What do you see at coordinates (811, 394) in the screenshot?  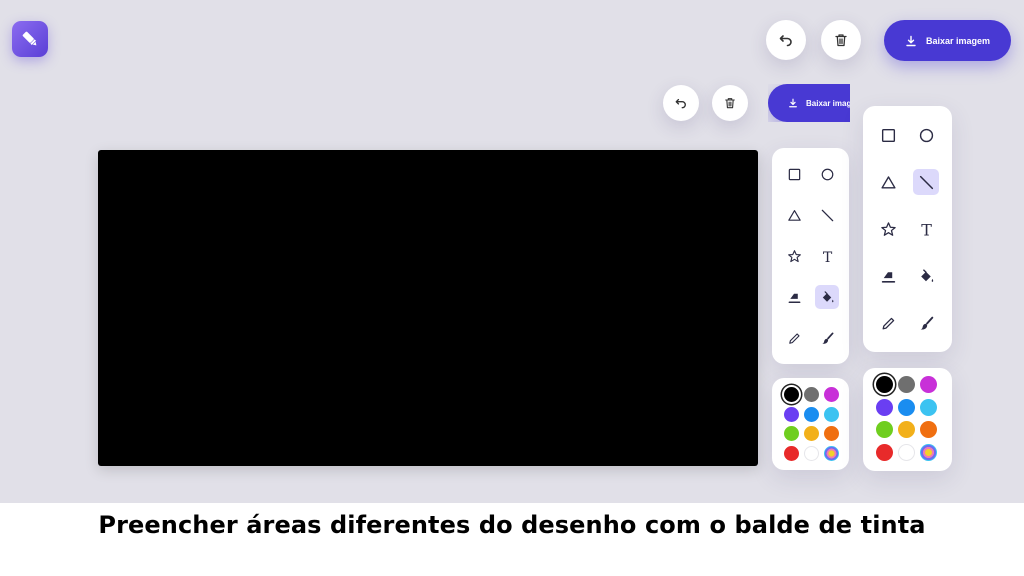 I see `inset-color-swatch-6f6f6f` at bounding box center [811, 394].